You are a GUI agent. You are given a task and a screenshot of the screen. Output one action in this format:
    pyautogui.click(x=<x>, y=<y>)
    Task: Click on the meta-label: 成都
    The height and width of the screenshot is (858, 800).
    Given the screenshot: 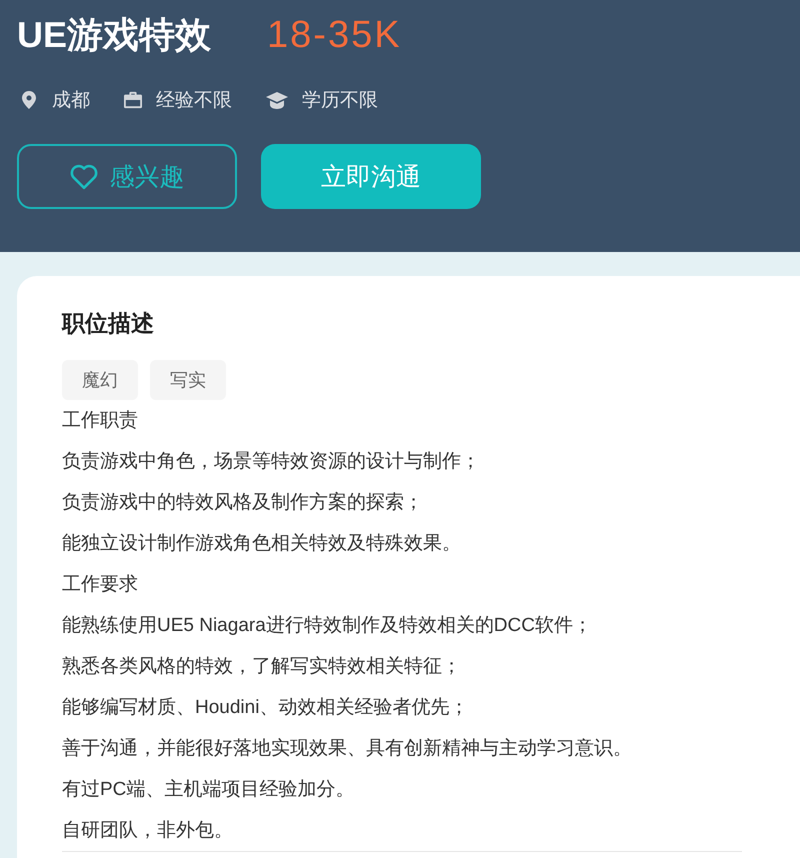 What is the action you would take?
    pyautogui.click(x=71, y=101)
    